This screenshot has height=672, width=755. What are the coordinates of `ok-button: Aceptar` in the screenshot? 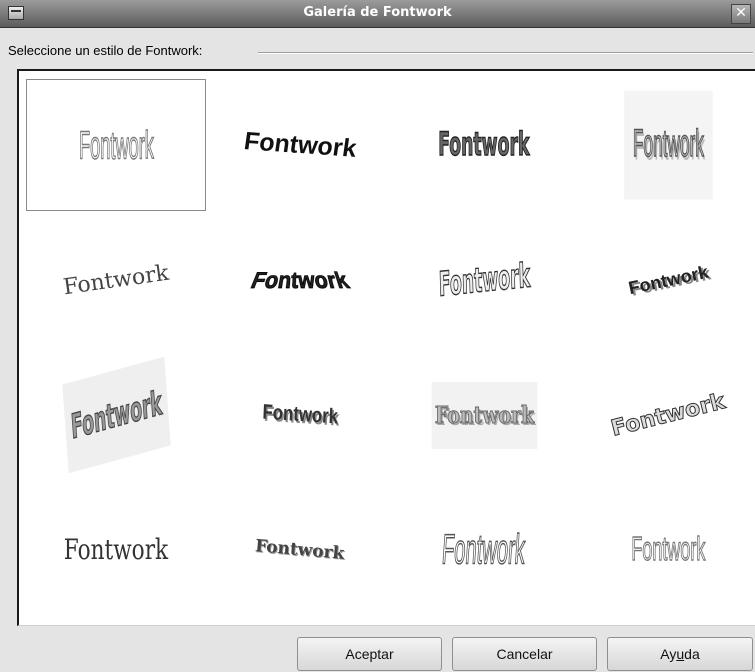 It's located at (369, 654).